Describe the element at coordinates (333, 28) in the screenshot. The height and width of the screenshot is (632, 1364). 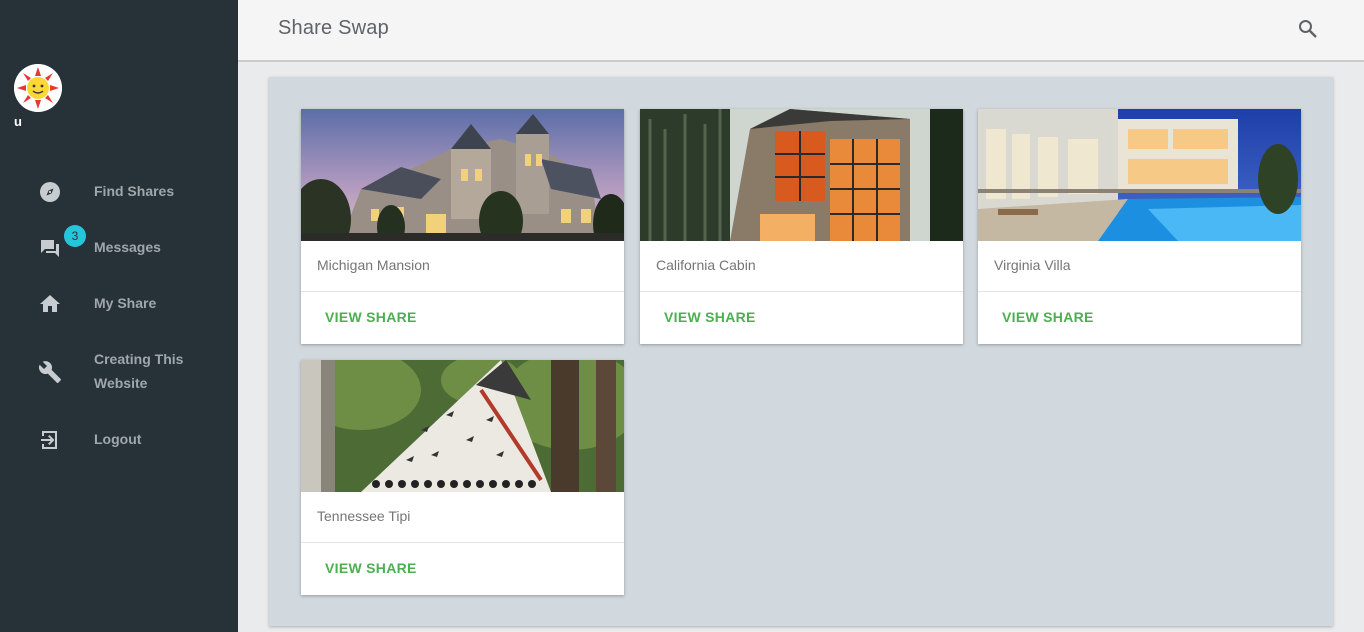
I see `app-title: Share Swap` at that location.